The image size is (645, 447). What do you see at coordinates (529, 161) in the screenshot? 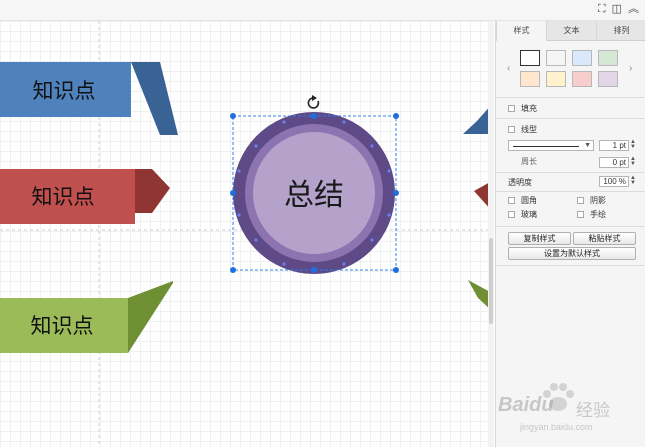
I see `perimeter-label: 周长` at bounding box center [529, 161].